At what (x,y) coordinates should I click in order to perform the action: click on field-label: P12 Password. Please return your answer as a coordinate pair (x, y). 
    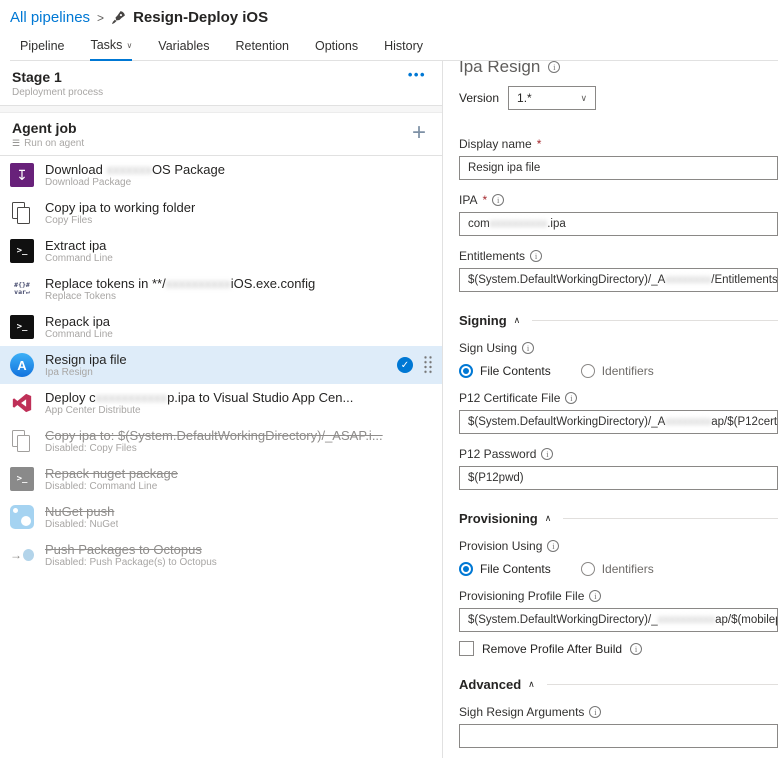
    Looking at the image, I should click on (498, 454).